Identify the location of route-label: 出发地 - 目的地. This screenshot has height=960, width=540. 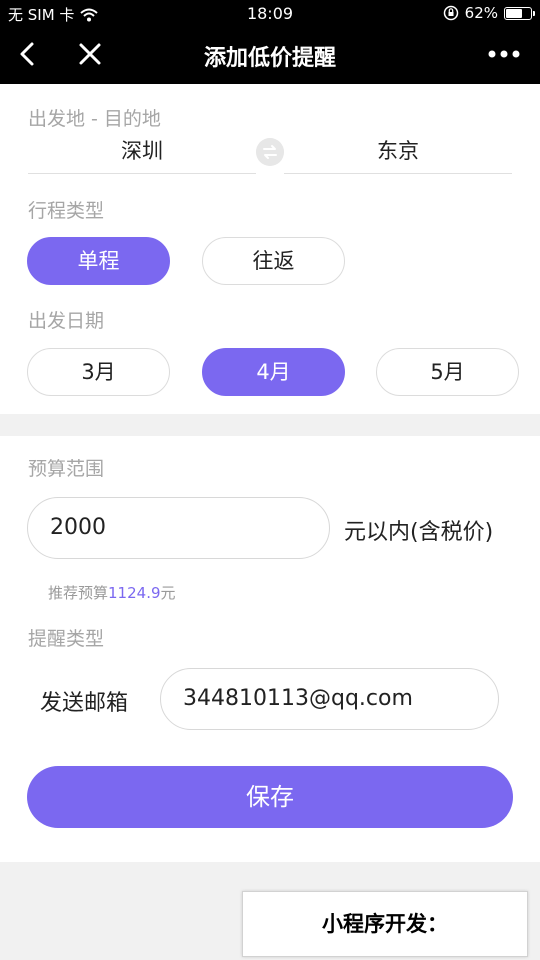
(94, 119).